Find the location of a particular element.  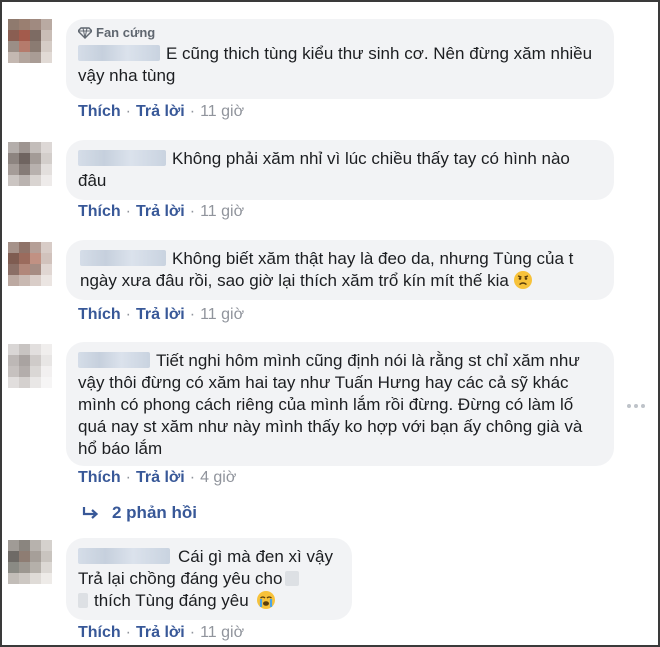

fan-badge: Fan cứng is located at coordinates (340, 33).